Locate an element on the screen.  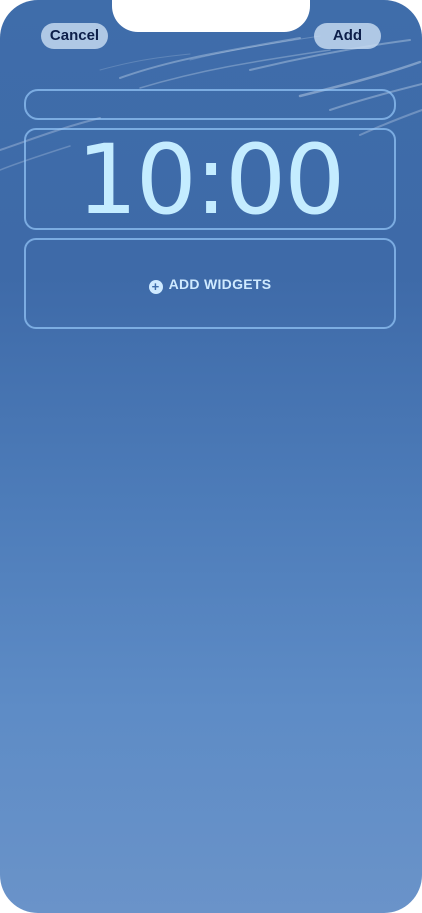
add-widgets-slot: + ADD WIDGETS is located at coordinates (210, 283).